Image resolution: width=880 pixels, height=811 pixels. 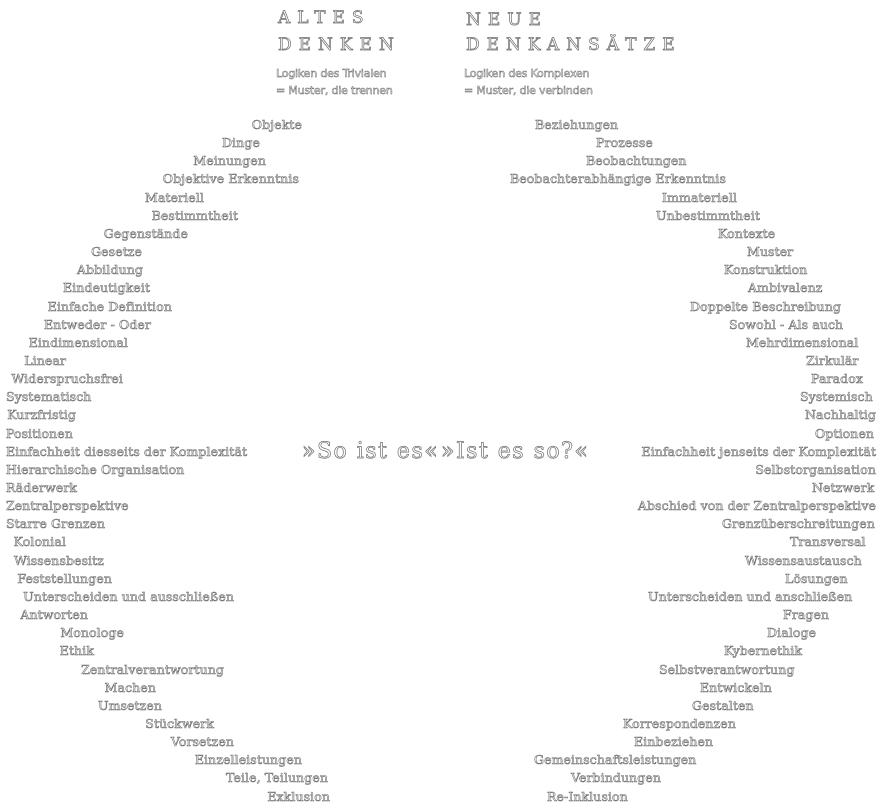 What do you see at coordinates (194, 215) in the screenshot?
I see `old-thinking-term: Bestimmtheit` at bounding box center [194, 215].